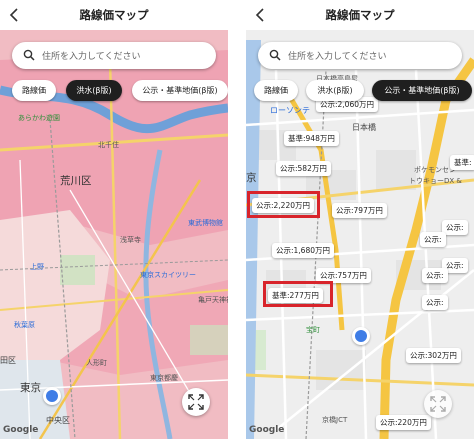 The height and width of the screenshot is (439, 474). Describe the element at coordinates (251, 178) in the screenshot. I see `map-label: 京` at that location.